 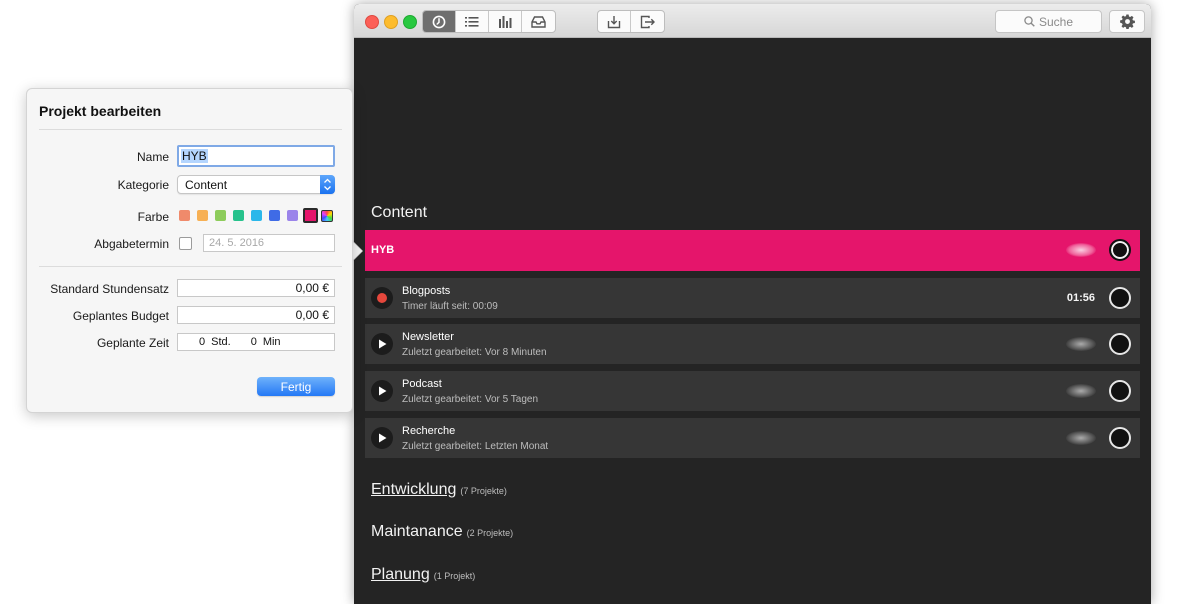 I want to click on deadline-label: Abgabetermin, so click(x=131, y=244).